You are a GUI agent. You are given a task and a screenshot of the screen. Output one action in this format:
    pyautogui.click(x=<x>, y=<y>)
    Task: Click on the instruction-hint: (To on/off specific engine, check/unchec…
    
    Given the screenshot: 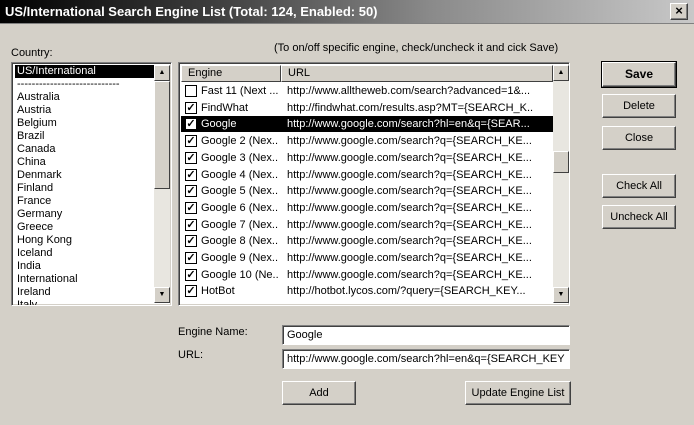 What is the action you would take?
    pyautogui.click(x=416, y=48)
    